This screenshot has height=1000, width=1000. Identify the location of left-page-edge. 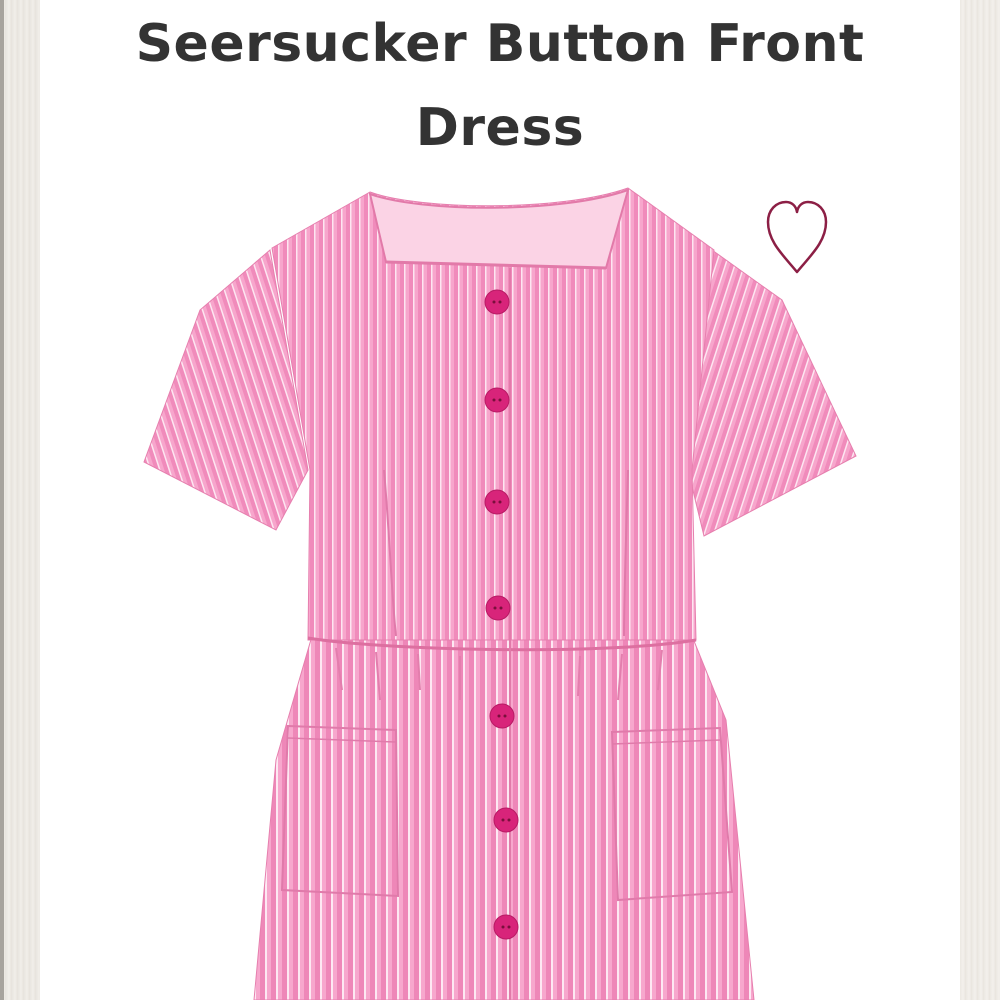
(20, 500).